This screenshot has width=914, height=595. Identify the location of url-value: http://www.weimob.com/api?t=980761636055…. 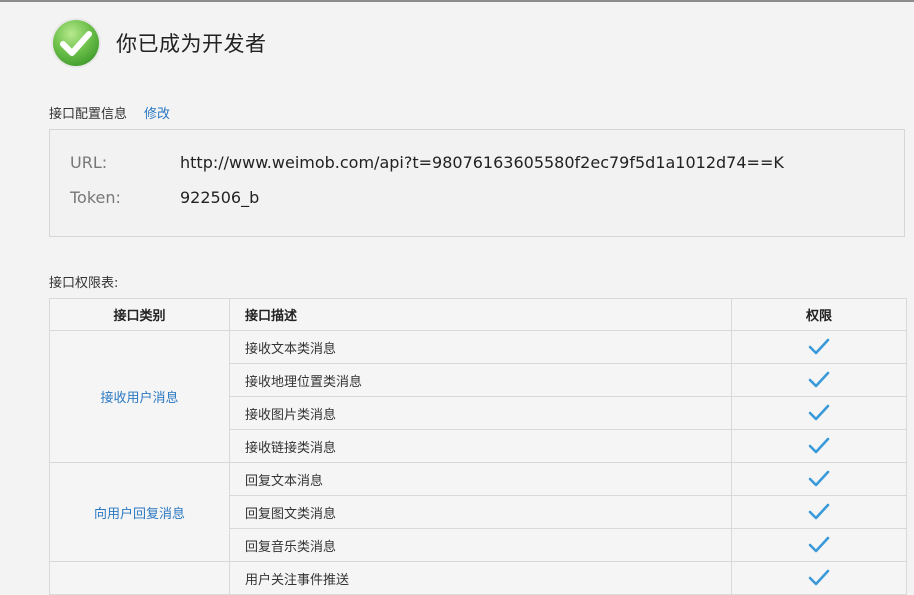
(482, 162).